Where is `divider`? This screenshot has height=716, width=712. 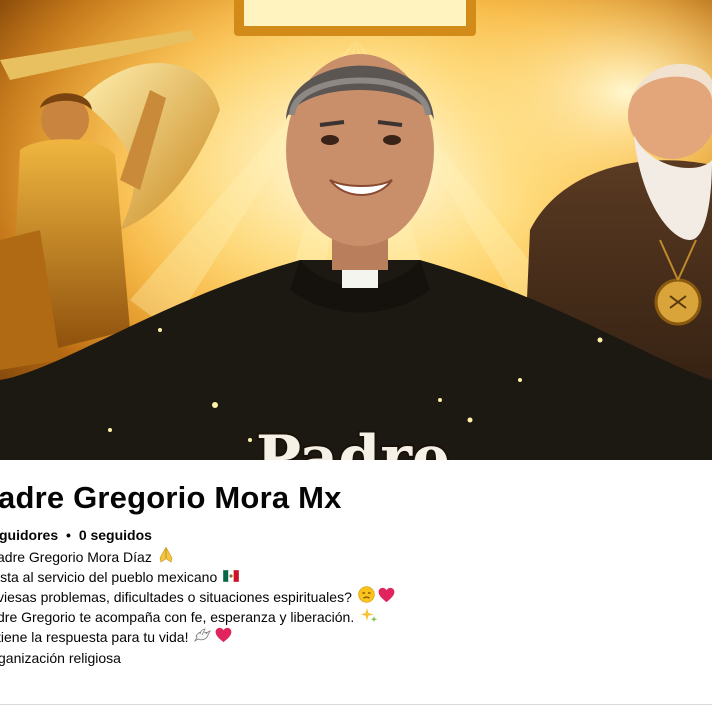 divider is located at coordinates (356, 704).